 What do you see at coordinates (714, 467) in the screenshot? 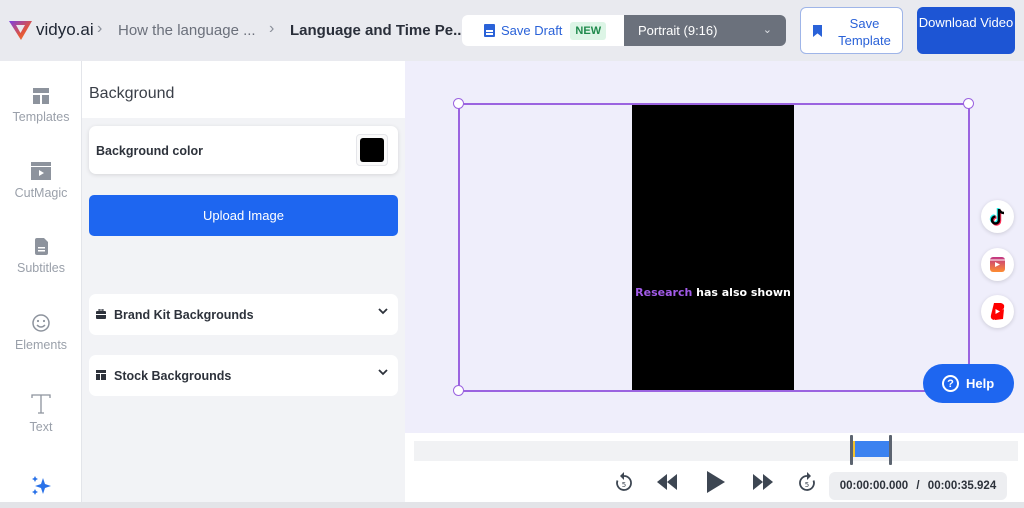
I see `timeline: 5 5 00:00:00.000 / 00:00:35.924` at bounding box center [714, 467].